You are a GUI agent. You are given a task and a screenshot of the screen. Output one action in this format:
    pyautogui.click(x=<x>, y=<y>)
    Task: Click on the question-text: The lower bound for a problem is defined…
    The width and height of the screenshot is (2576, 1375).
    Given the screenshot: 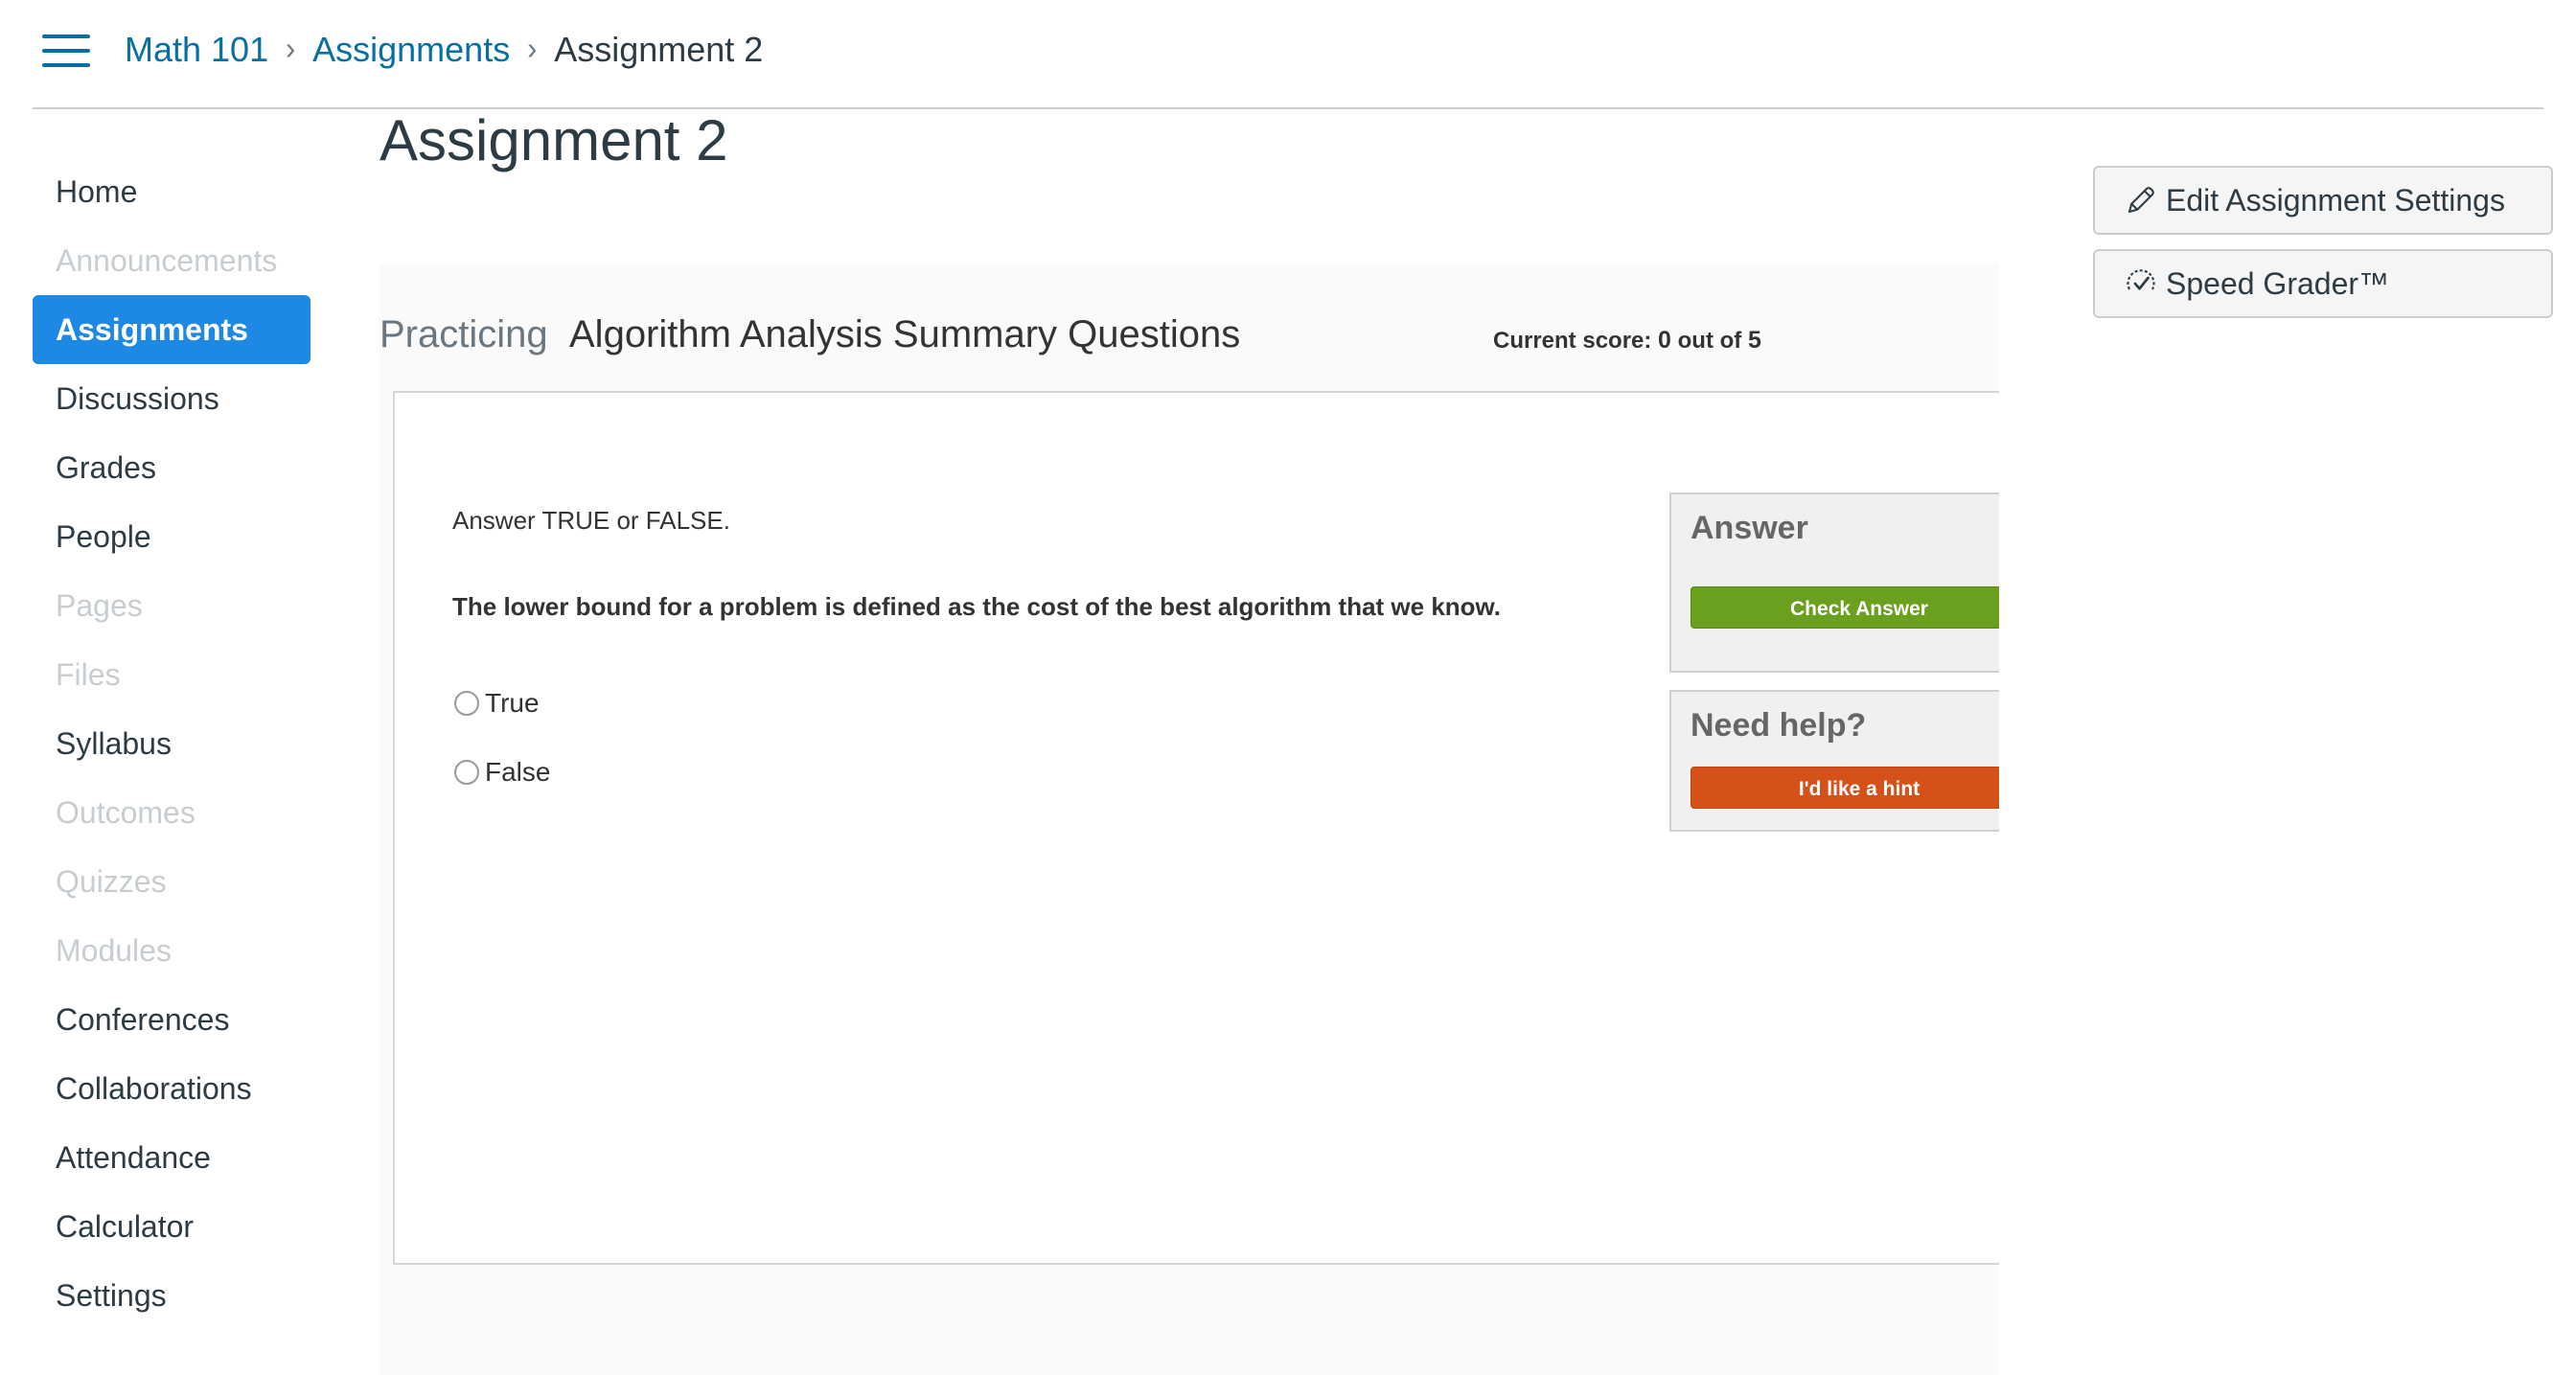 What is the action you would take?
    pyautogui.click(x=977, y=606)
    